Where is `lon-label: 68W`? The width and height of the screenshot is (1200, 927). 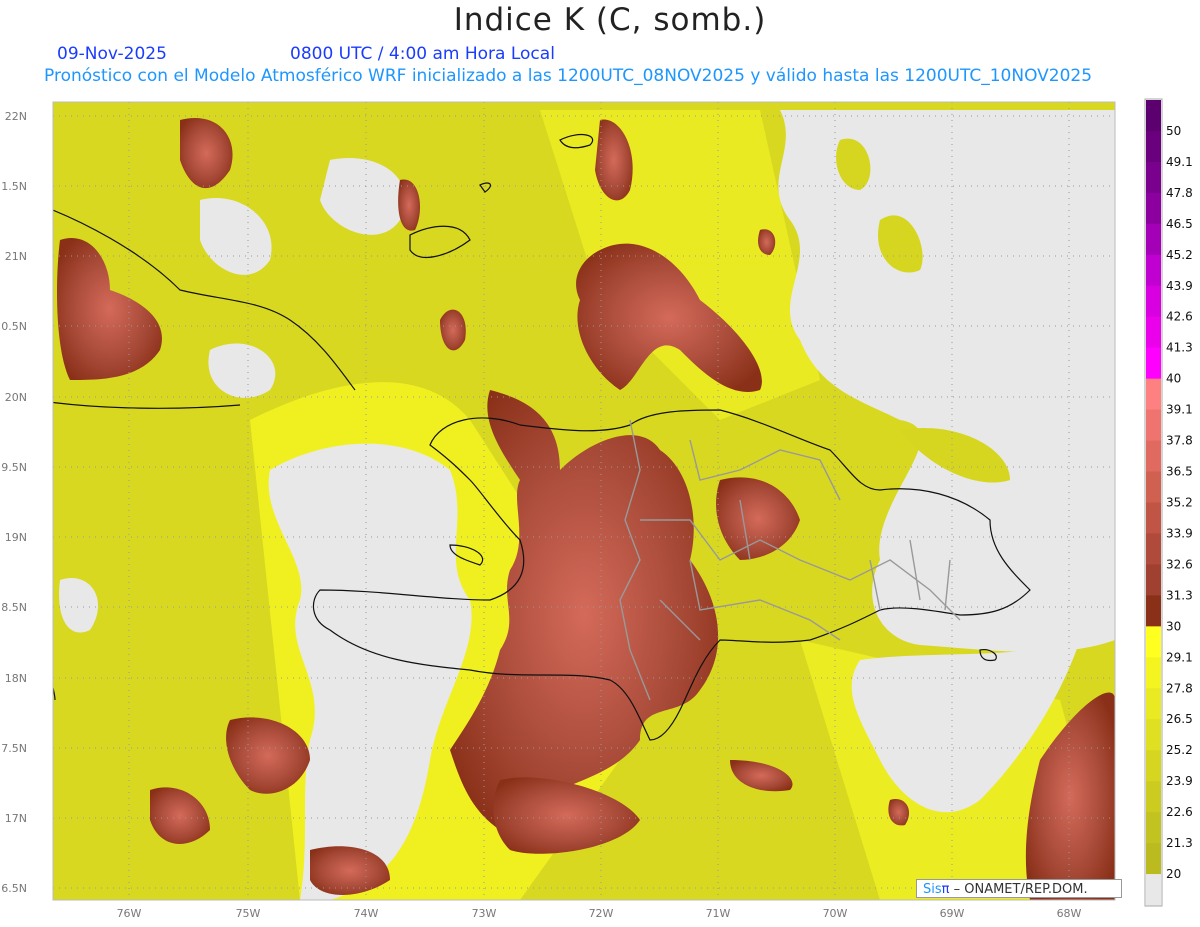
lon-label: 68W is located at coordinates (1069, 913).